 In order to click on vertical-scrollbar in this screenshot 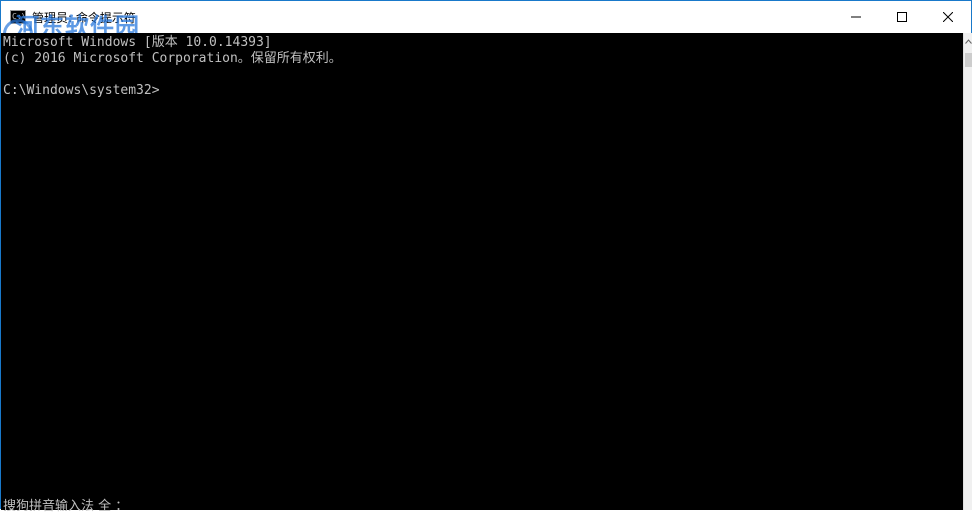, I will do `click(967, 271)`.